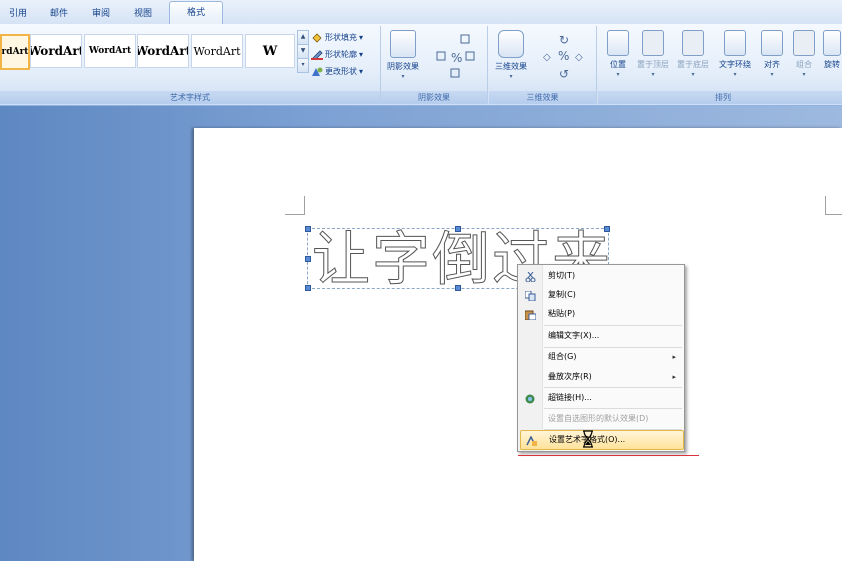 This screenshot has width=842, height=561. I want to click on 3d-effects-button: 三维效果 ▾, so click(511, 55).